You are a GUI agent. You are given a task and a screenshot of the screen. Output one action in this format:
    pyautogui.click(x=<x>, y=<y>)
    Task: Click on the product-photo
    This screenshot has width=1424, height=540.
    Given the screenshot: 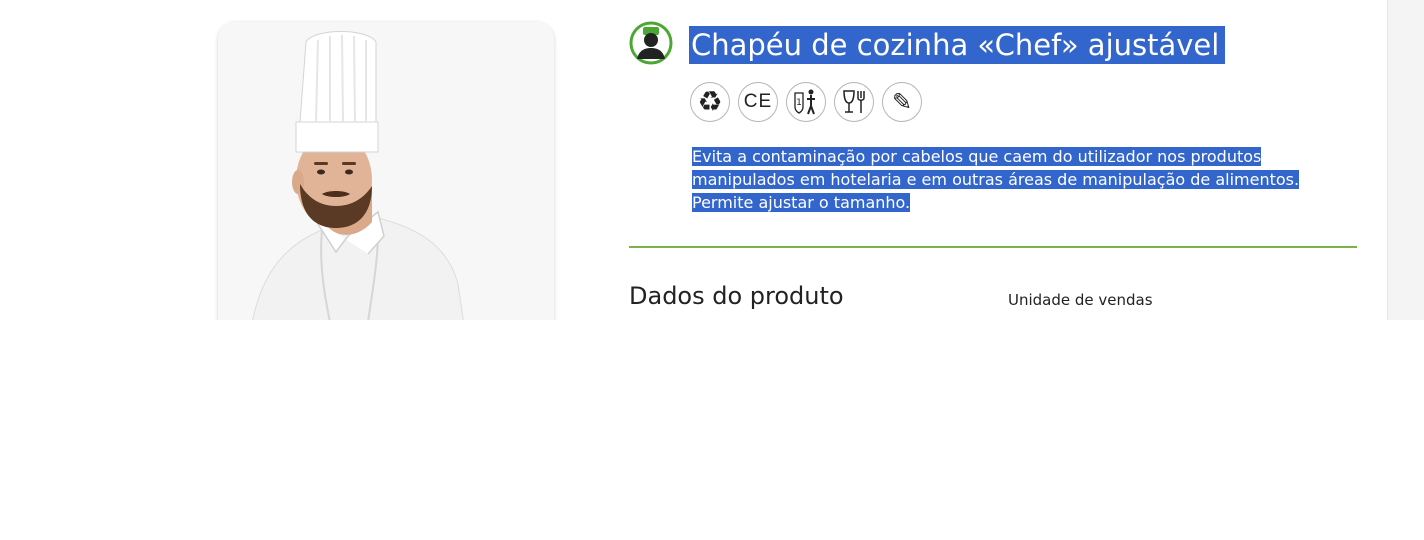 What is the action you would take?
    pyautogui.click(x=386, y=171)
    